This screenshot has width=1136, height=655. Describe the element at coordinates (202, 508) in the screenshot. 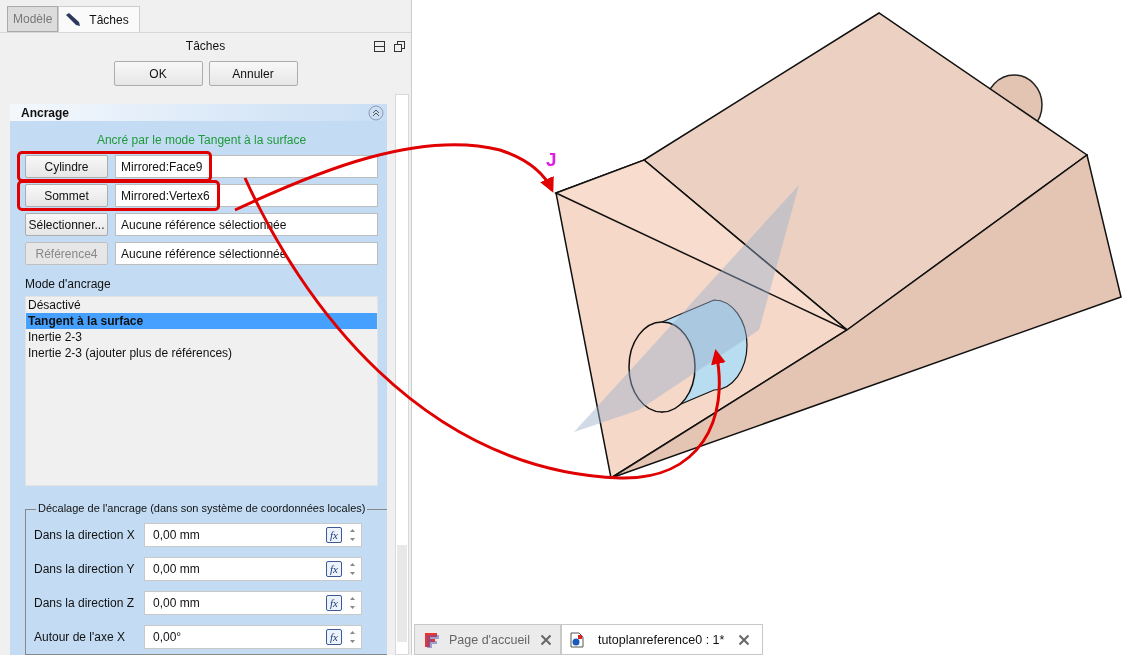

I see `group-title: Décalage de l'ancrage (dans son système de coordonnées locales)` at that location.